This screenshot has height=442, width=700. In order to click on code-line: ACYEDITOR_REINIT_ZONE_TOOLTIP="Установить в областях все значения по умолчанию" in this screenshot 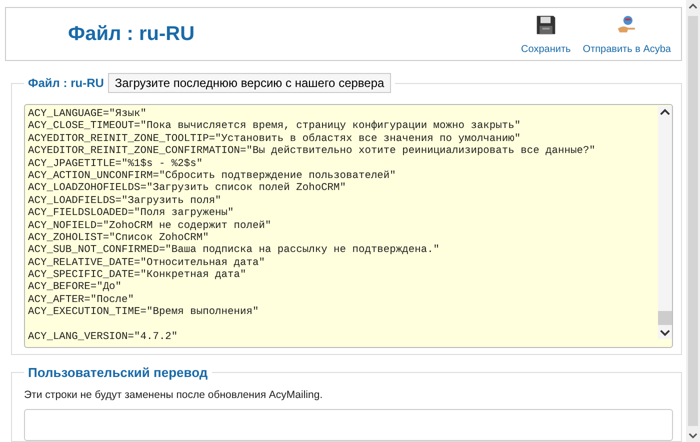, I will do `click(275, 139)`.